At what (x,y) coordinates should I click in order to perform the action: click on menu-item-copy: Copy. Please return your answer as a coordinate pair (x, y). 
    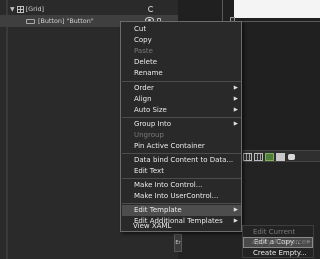
    Looking at the image, I should click on (181, 40).